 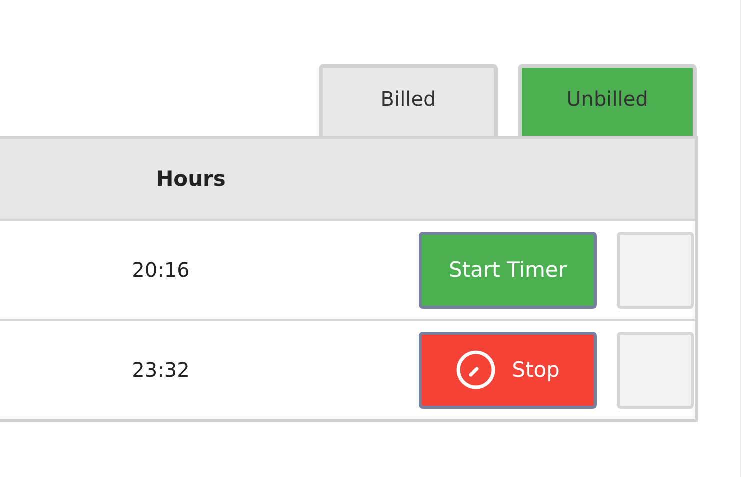 I want to click on tab: Billed, so click(x=408, y=100).